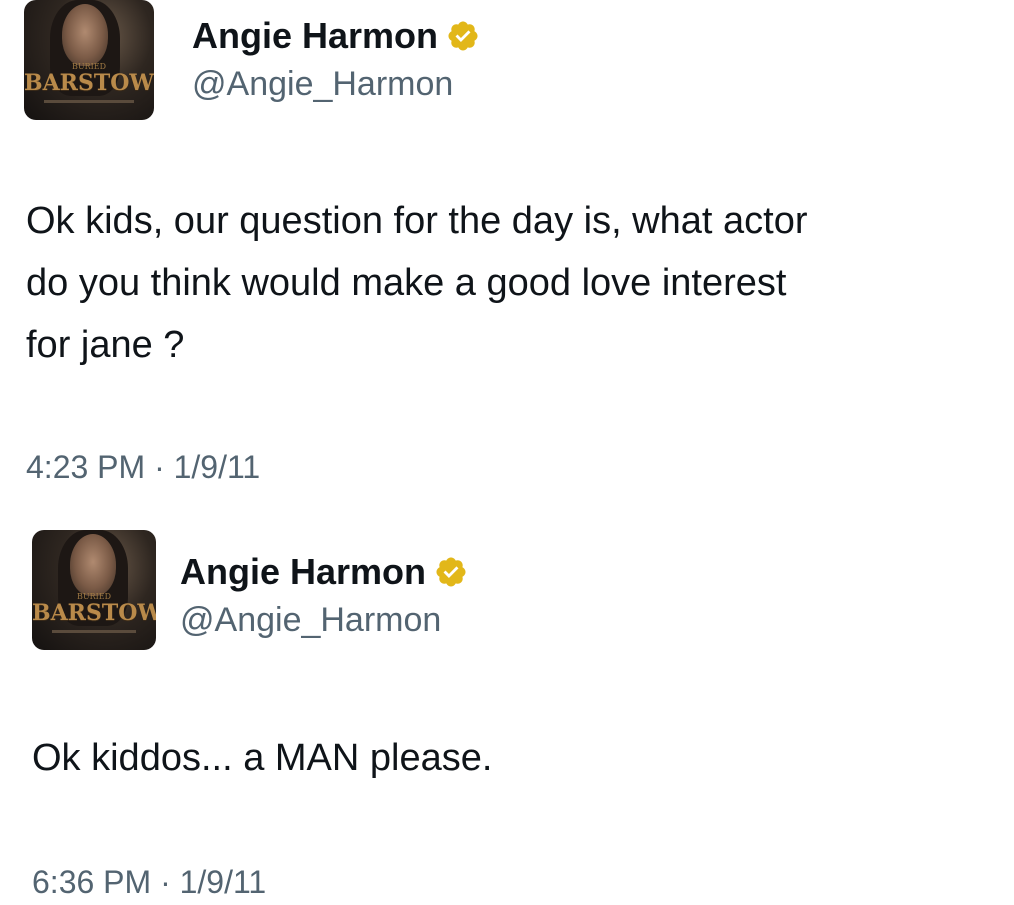 The width and height of the screenshot is (1014, 905). What do you see at coordinates (143, 467) in the screenshot?
I see `timestamp: 4:23 PM · 1/9/11` at bounding box center [143, 467].